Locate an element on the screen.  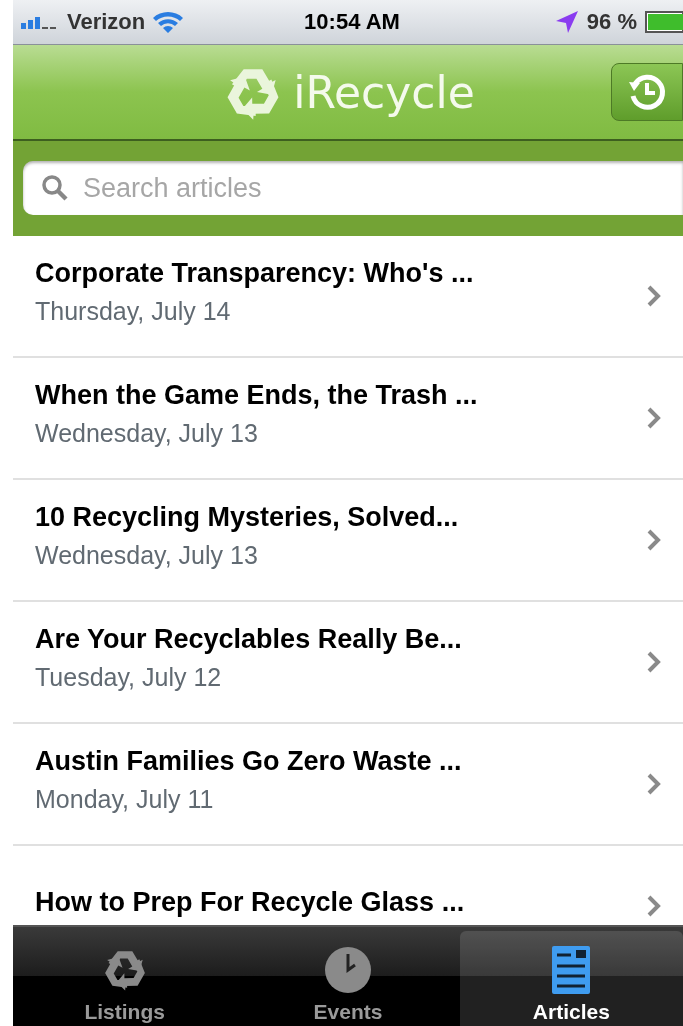
tab: Articles is located at coordinates (571, 978).